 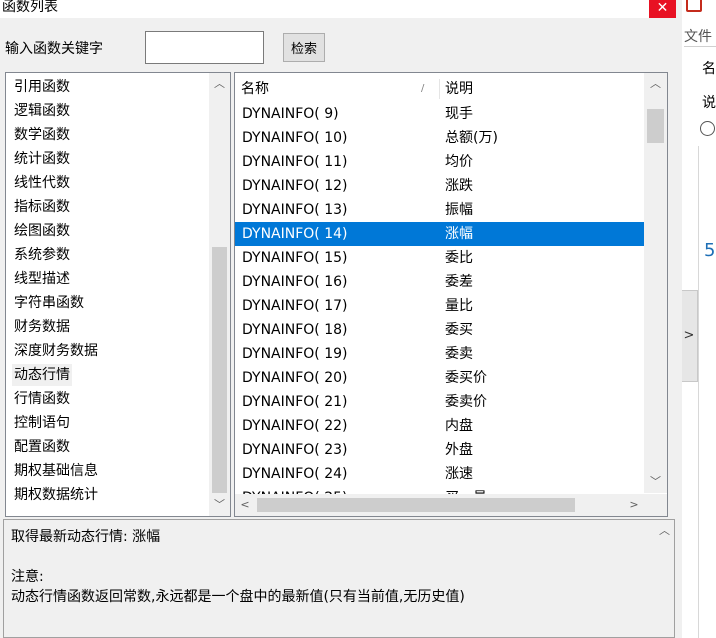 What do you see at coordinates (295, 210) in the screenshot?
I see `function-name-cell: DYNAINFO( 13)` at bounding box center [295, 210].